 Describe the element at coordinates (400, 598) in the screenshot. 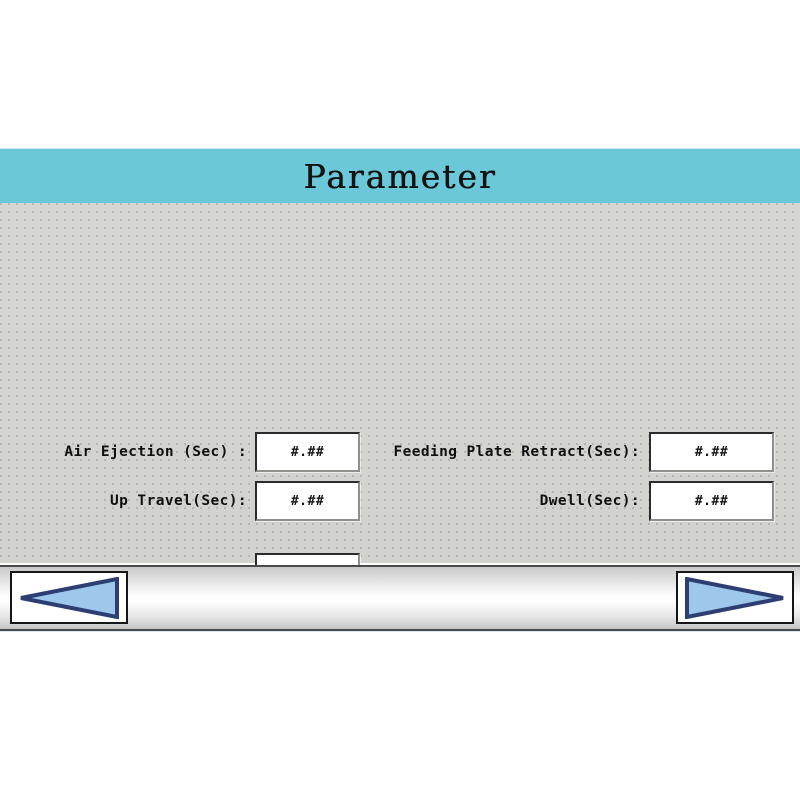

I see `navigation-bar` at that location.